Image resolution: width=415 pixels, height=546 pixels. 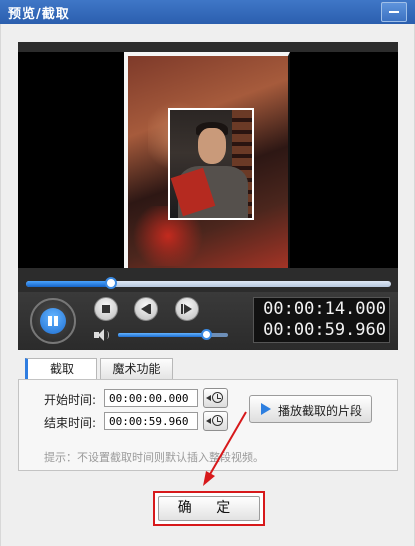 I want to click on confirm-button: 确 定, so click(x=209, y=508).